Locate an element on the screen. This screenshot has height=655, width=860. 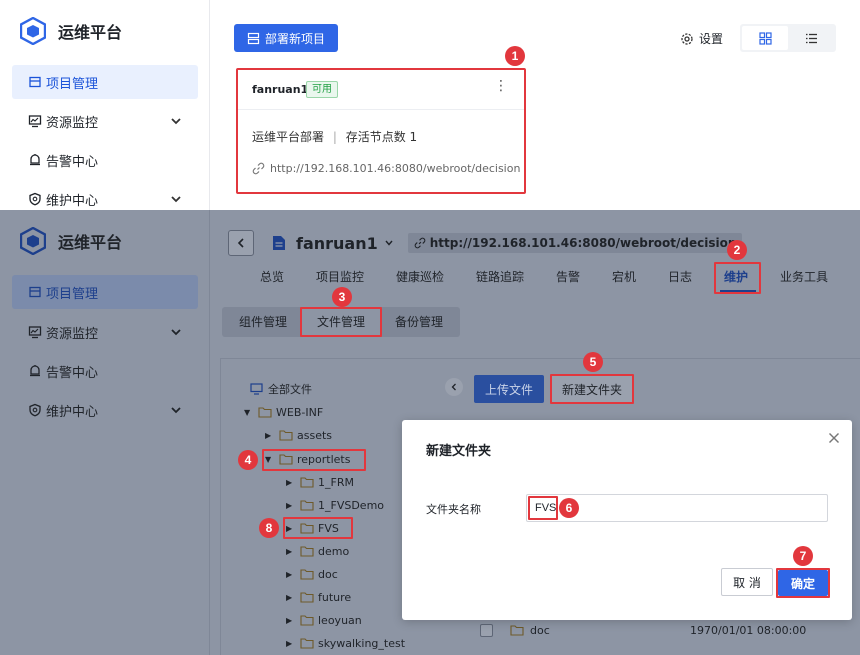
tree-node-leoyuan: ▶ leoyuan is located at coordinates (324, 620).